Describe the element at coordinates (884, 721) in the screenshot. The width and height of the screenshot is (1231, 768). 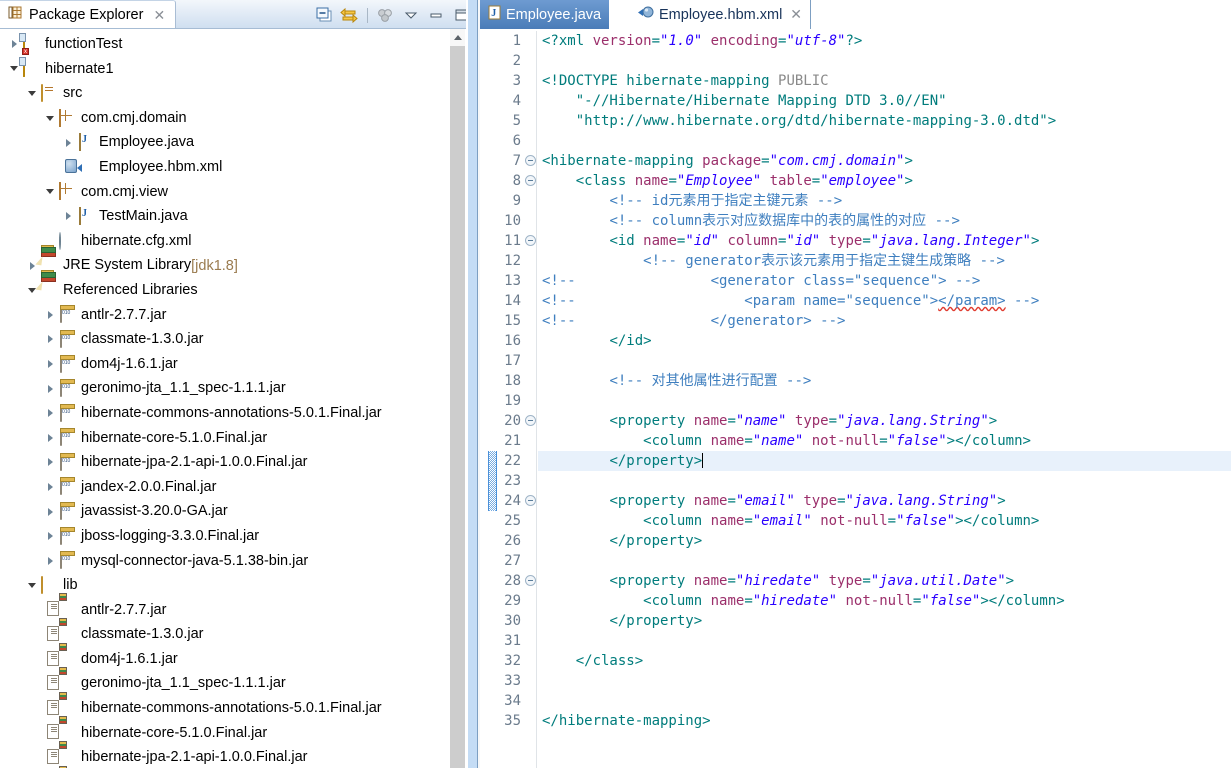
I see `code-line: </hibernate-mapping>` at that location.